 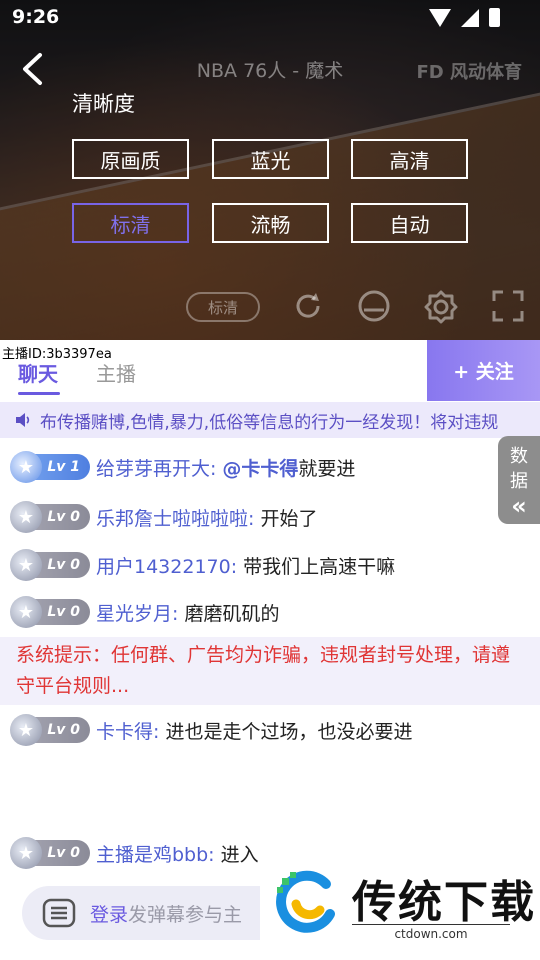 What do you see at coordinates (431, 932) in the screenshot?
I see `watermark-logo-url: ctdown.com` at bounding box center [431, 932].